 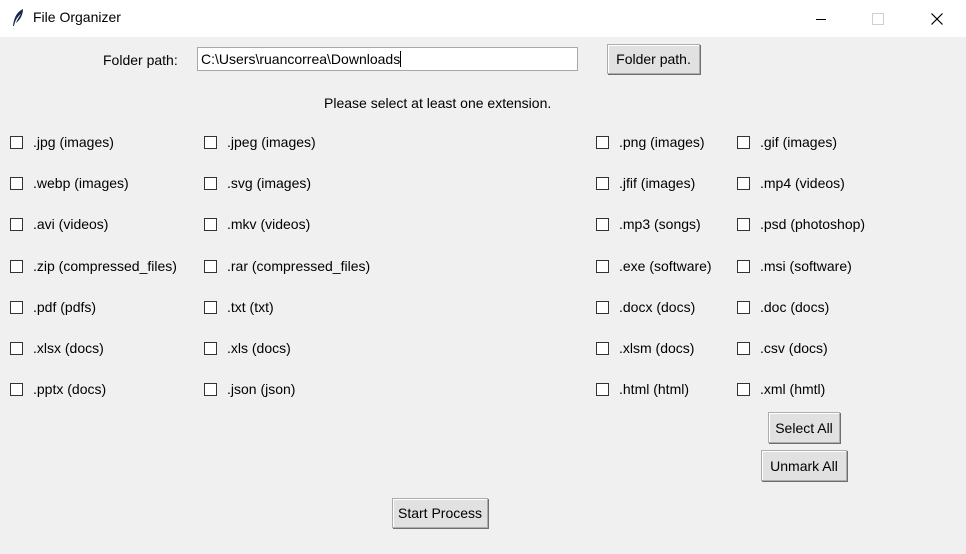 I want to click on minimize-icon, so click(x=821, y=19).